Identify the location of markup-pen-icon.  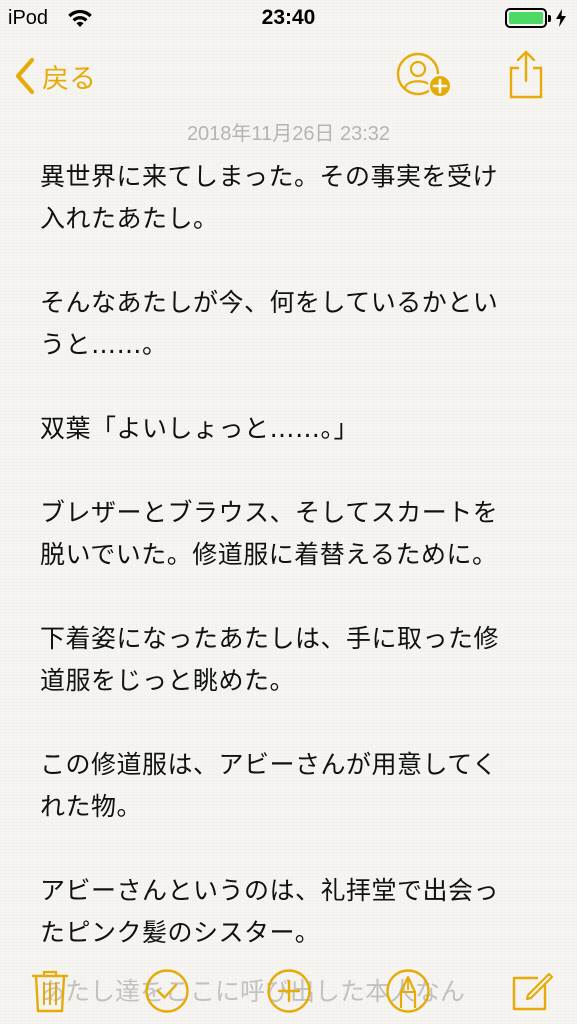
(408, 991).